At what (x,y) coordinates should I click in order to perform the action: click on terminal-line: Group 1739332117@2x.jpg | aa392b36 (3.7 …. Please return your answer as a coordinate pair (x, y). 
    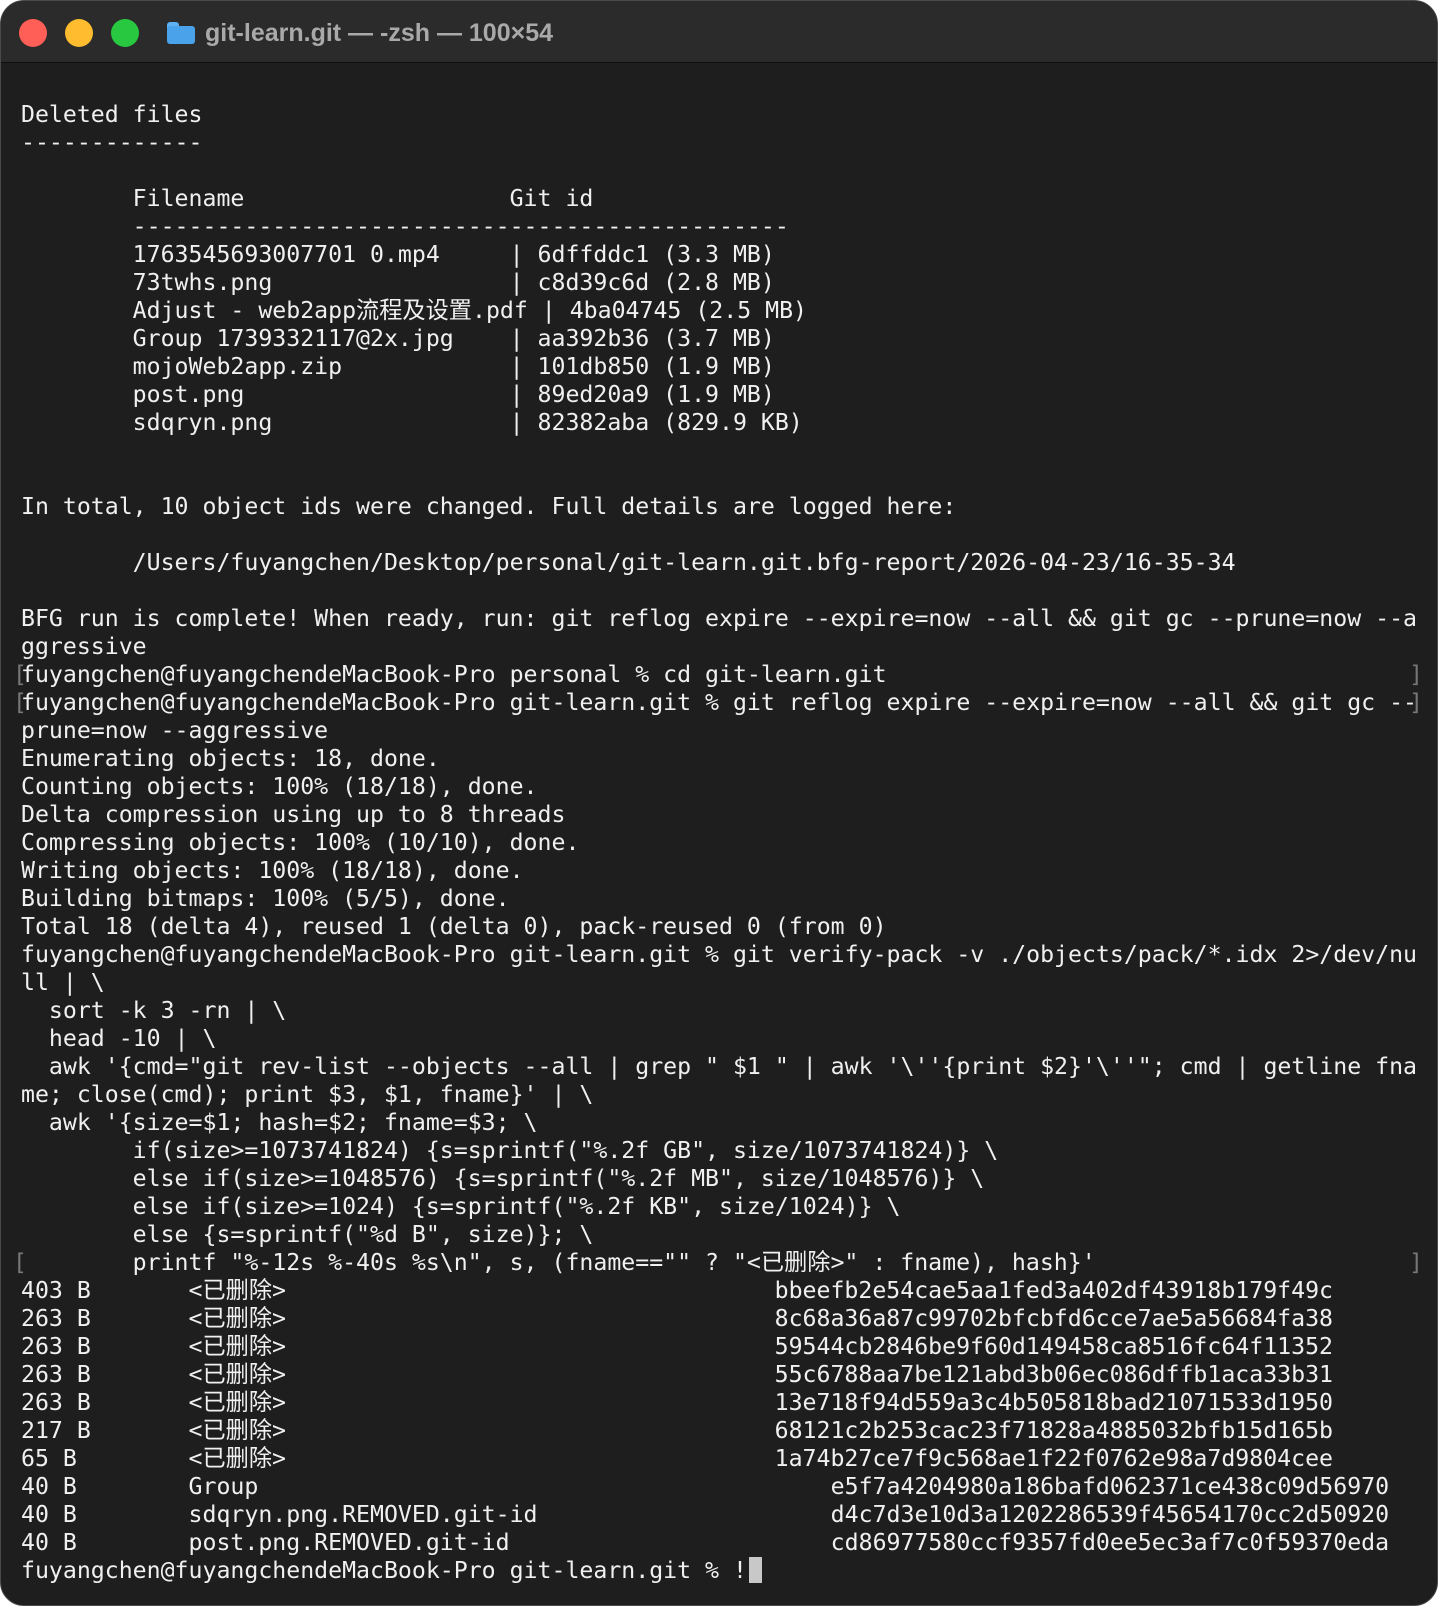
    Looking at the image, I should click on (722, 339).